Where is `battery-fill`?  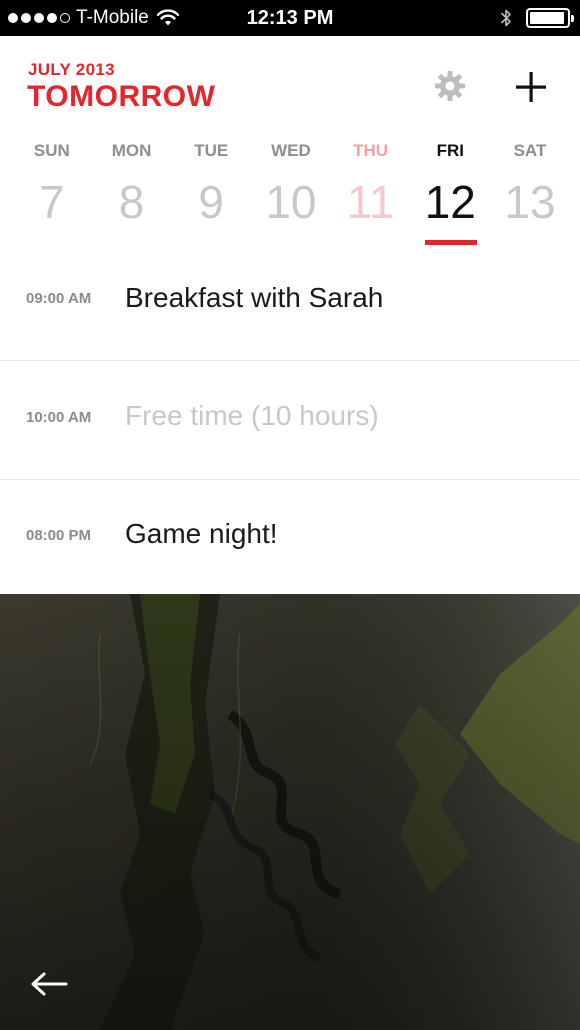 battery-fill is located at coordinates (547, 18).